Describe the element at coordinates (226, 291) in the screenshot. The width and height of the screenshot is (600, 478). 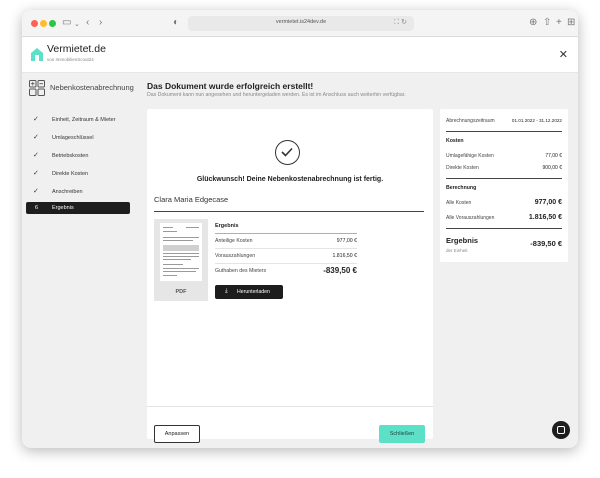
I see `download-icon: ⤓` at that location.